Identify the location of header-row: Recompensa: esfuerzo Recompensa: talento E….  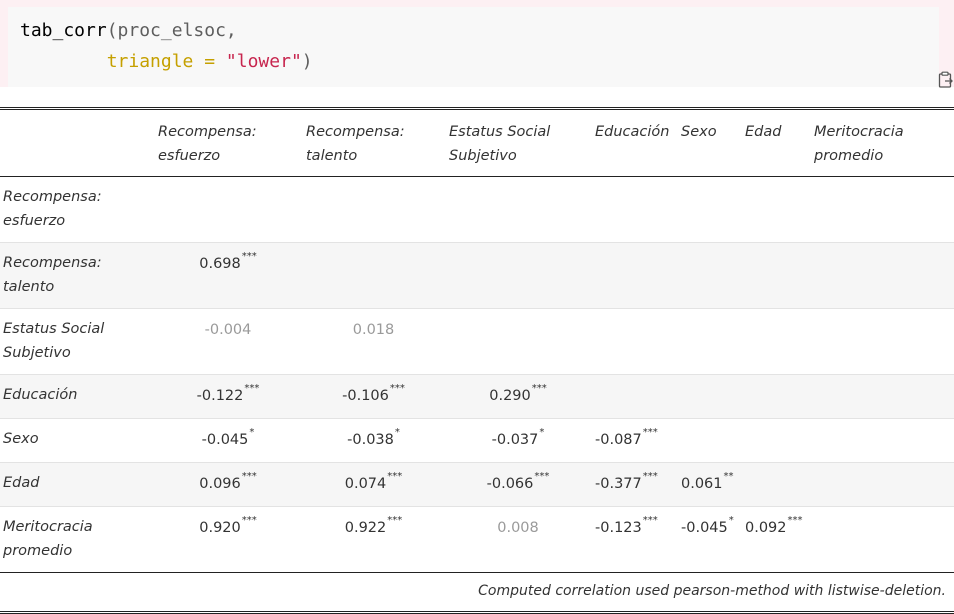
(477, 142).